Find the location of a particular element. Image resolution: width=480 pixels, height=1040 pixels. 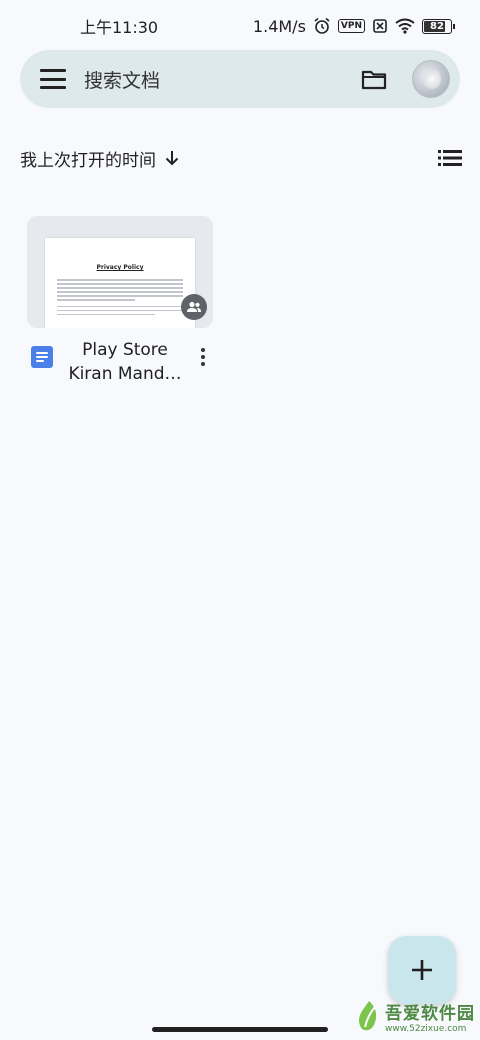

search-input: 搜索文档 is located at coordinates (222, 79).